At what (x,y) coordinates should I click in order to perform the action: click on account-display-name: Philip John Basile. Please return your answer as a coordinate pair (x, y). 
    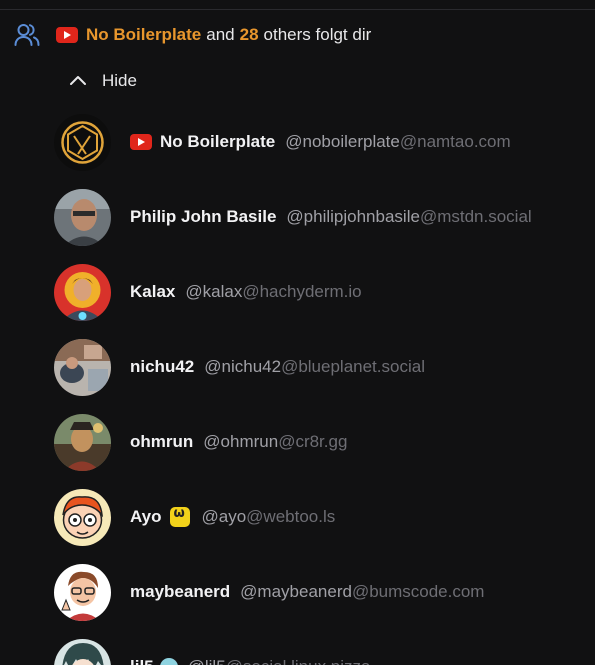
    Looking at the image, I should click on (203, 217).